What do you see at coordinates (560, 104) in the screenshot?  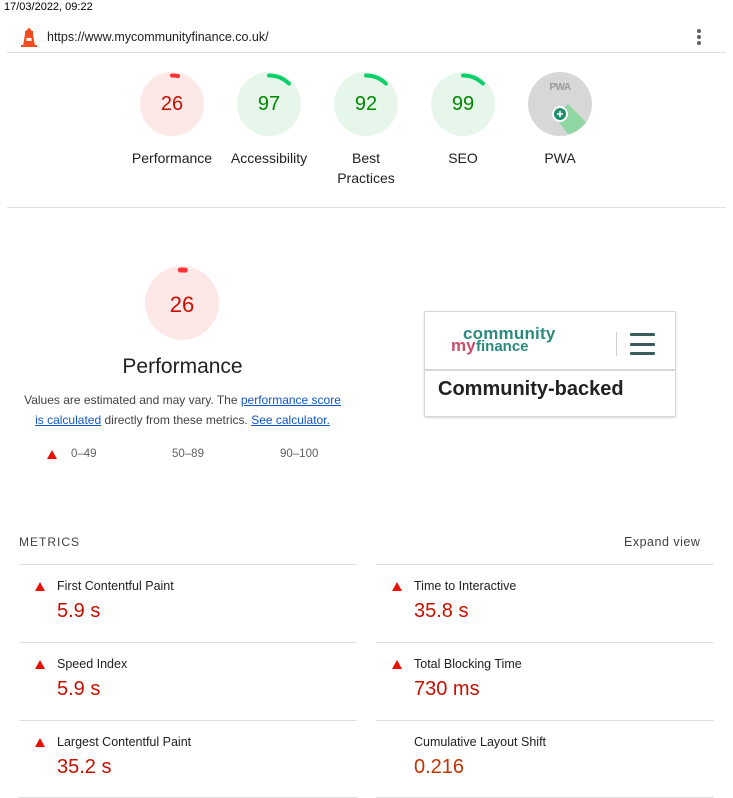 I see `gauge-circle: PWA` at bounding box center [560, 104].